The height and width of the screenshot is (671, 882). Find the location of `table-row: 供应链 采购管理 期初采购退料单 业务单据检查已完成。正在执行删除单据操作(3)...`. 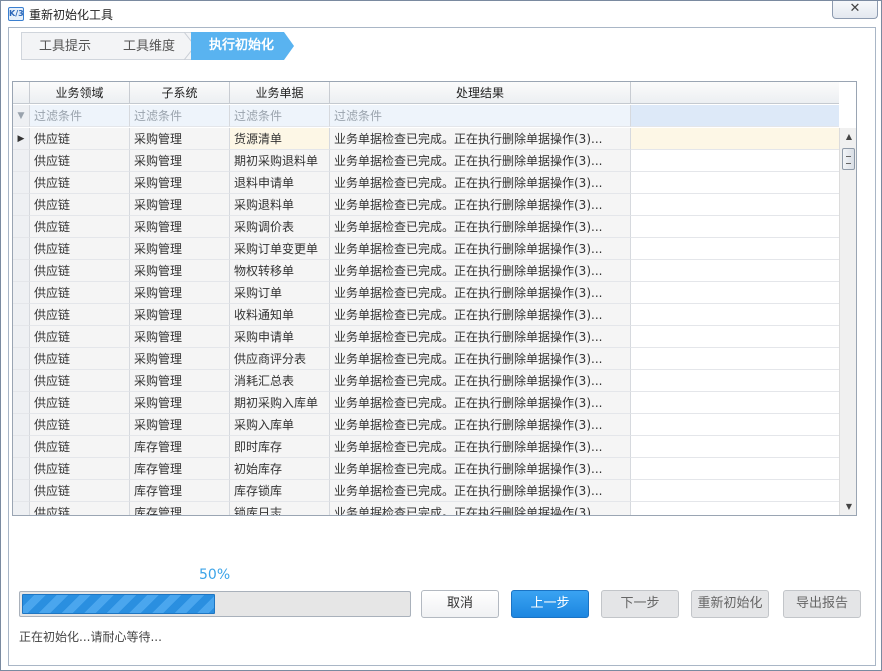

table-row: 供应链 采购管理 期初采购退料单 业务单据检查已完成。正在执行删除单据操作(3)... is located at coordinates (426, 161).